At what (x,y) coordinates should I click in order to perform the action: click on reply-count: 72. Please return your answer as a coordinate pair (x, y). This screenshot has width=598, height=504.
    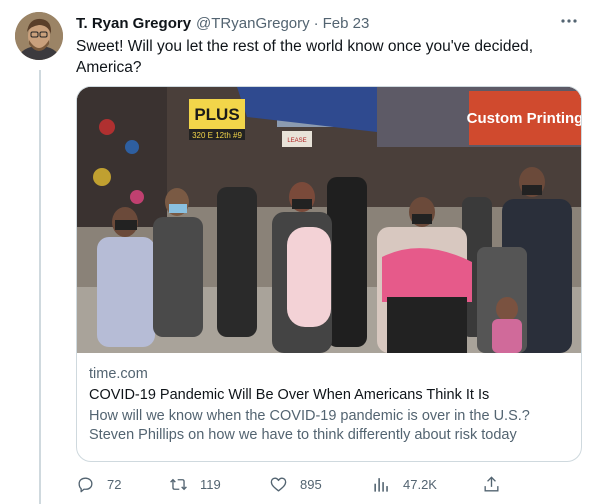
    Looking at the image, I should click on (114, 484).